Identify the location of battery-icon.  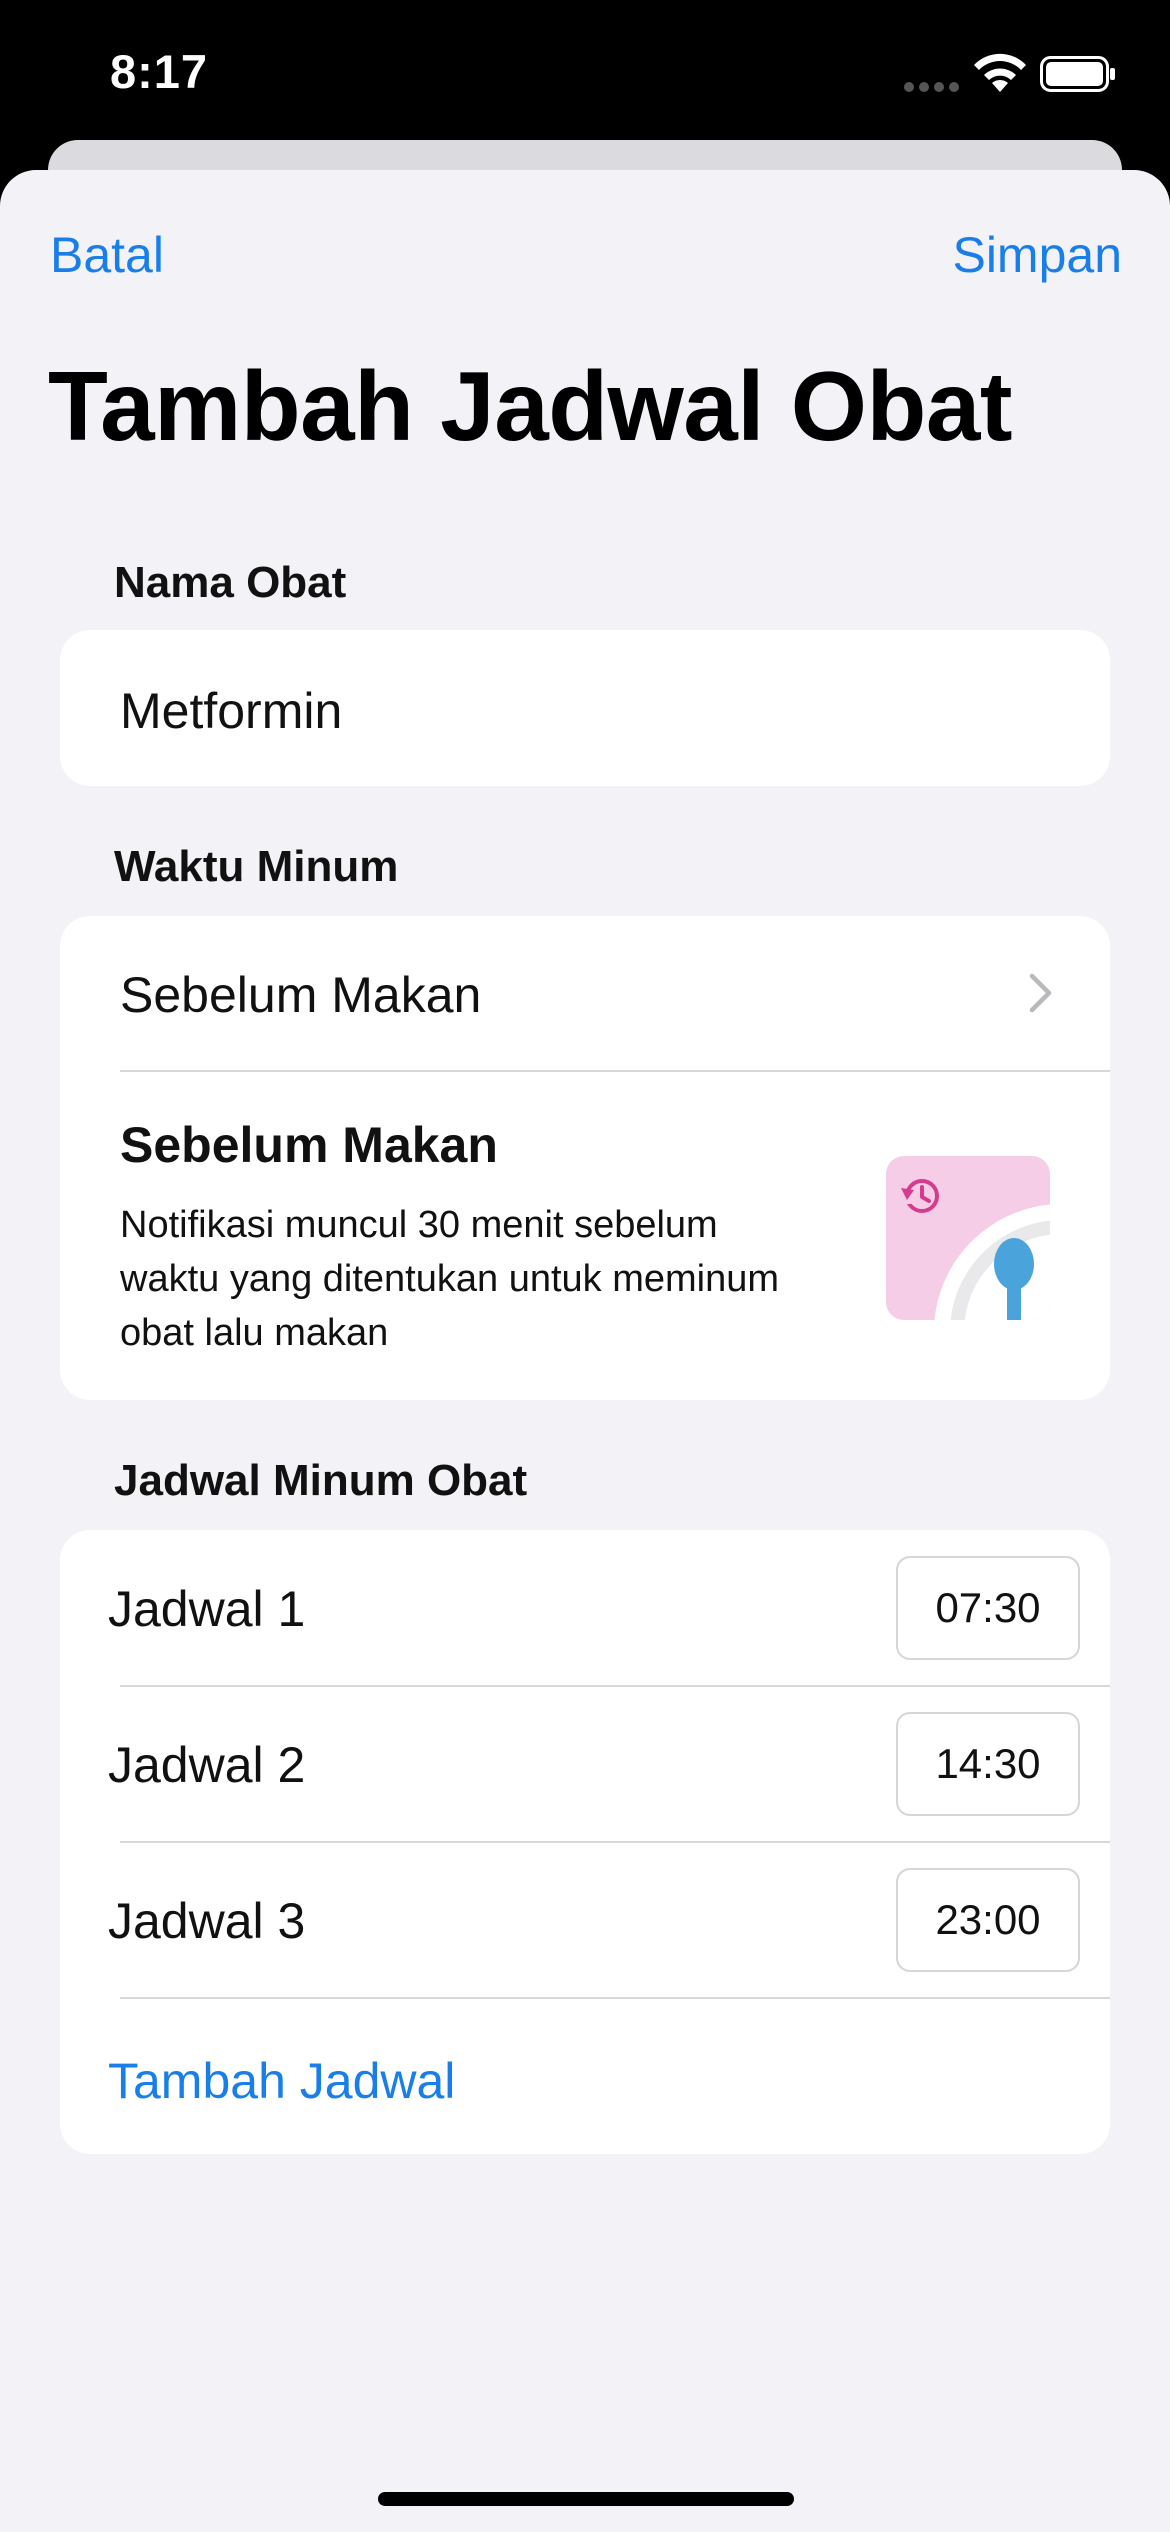
(1077, 74).